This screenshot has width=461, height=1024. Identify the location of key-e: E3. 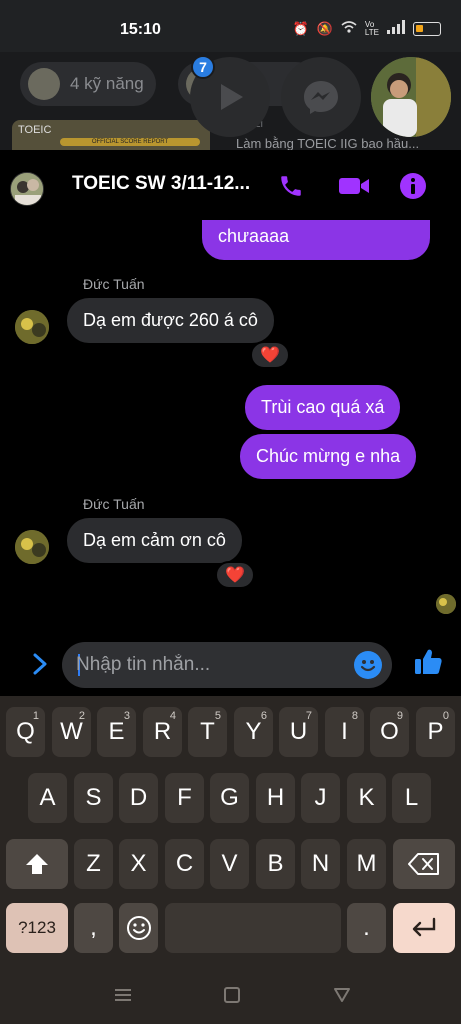
(116, 732).